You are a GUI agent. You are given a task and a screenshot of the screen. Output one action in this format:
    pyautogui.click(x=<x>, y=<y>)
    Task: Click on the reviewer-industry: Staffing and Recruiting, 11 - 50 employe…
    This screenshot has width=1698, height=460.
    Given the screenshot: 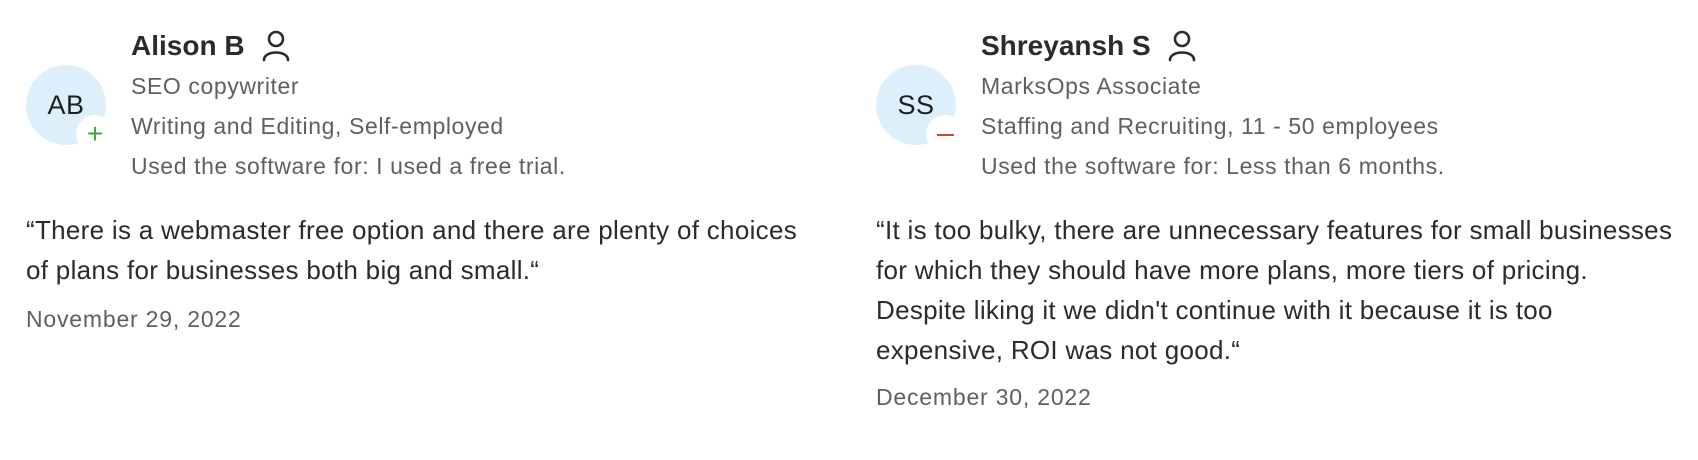 What is the action you would take?
    pyautogui.click(x=1210, y=126)
    